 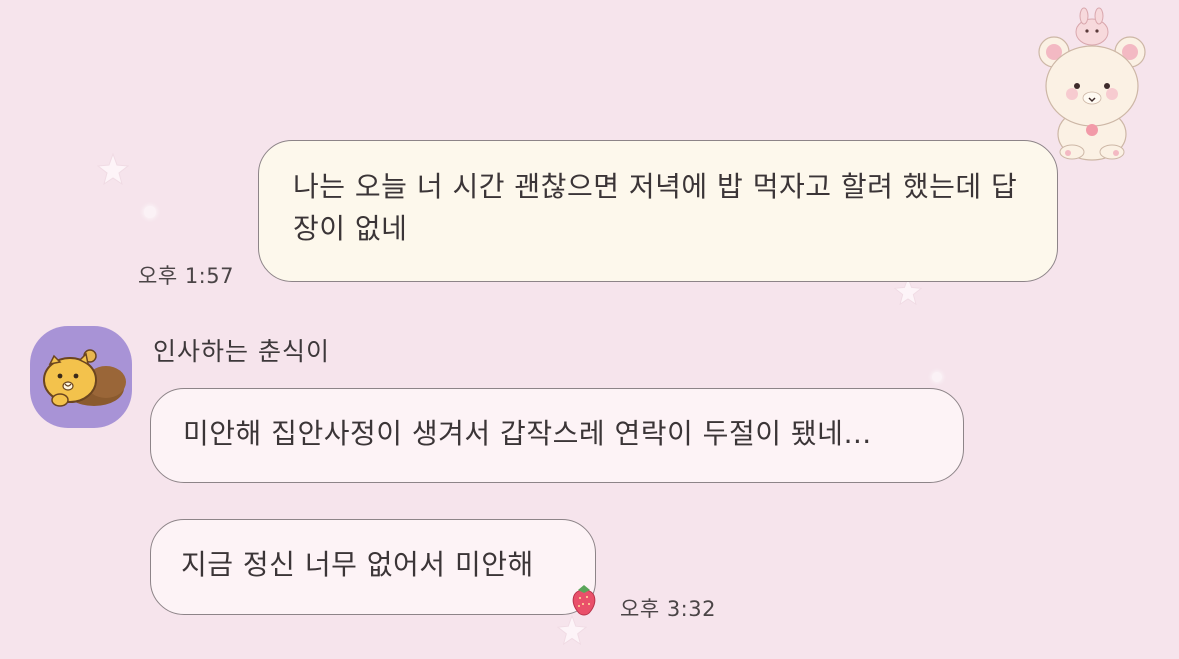 I want to click on strawberry-icon, so click(x=584, y=600).